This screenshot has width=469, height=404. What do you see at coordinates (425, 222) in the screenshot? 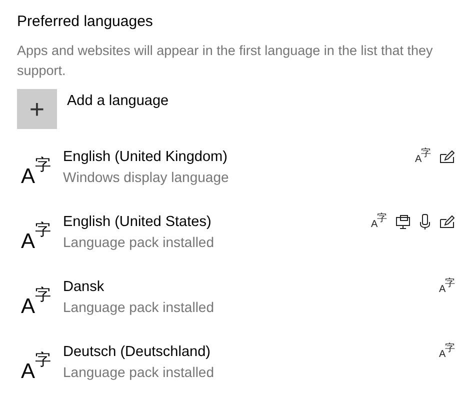
I see `microphone-icon` at bounding box center [425, 222].